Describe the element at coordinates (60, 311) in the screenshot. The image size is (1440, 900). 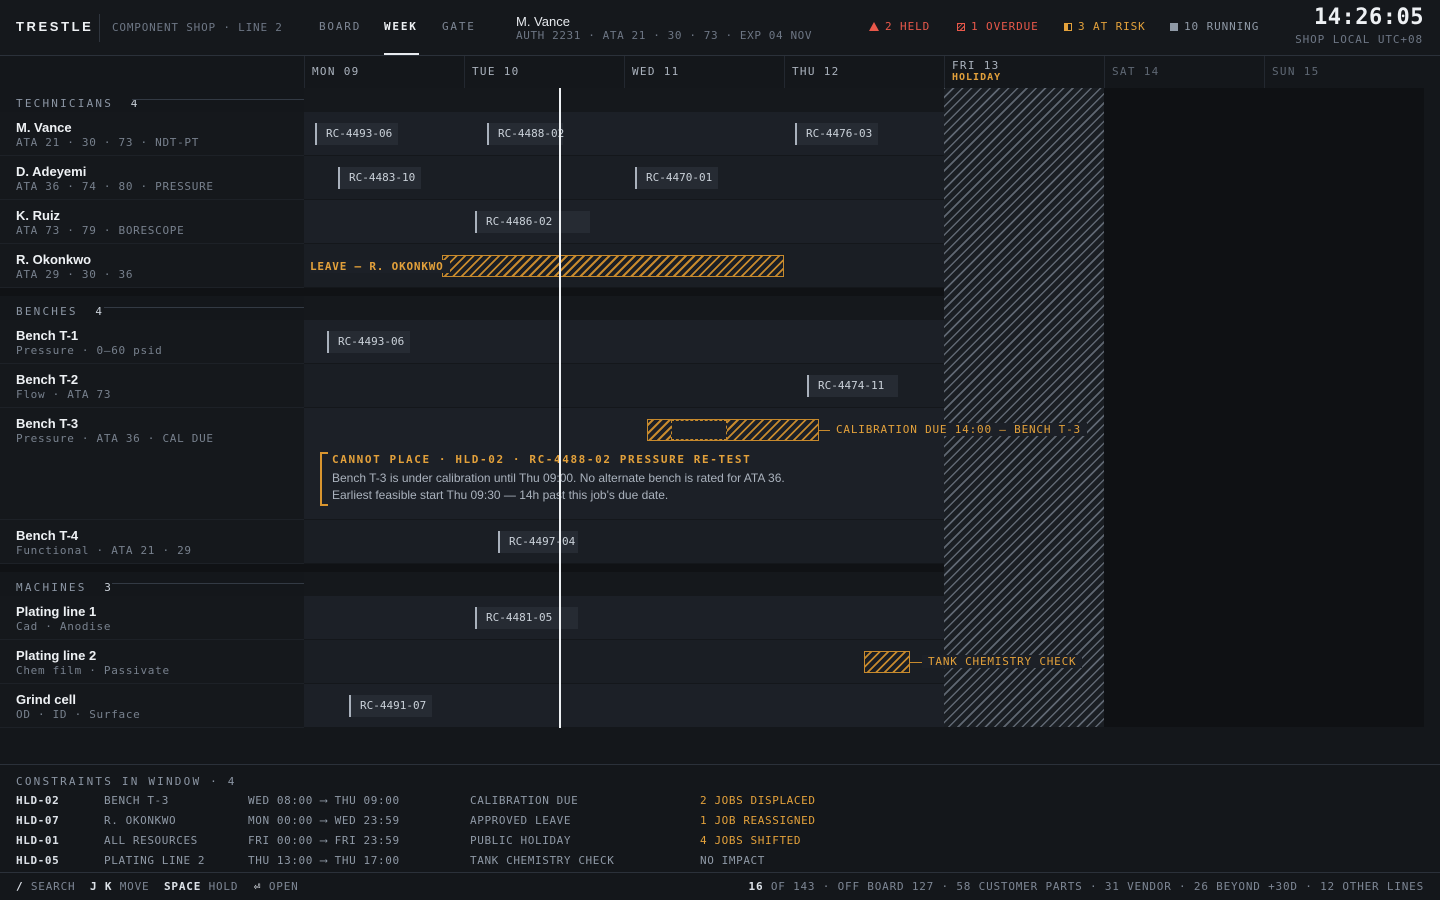
I see `section-label: BENCHES 4` at that location.